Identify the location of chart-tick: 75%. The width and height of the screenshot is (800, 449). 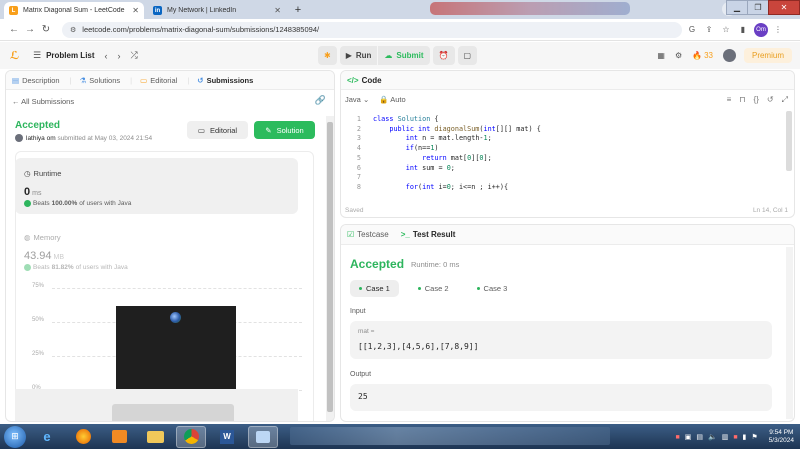
(38, 286).